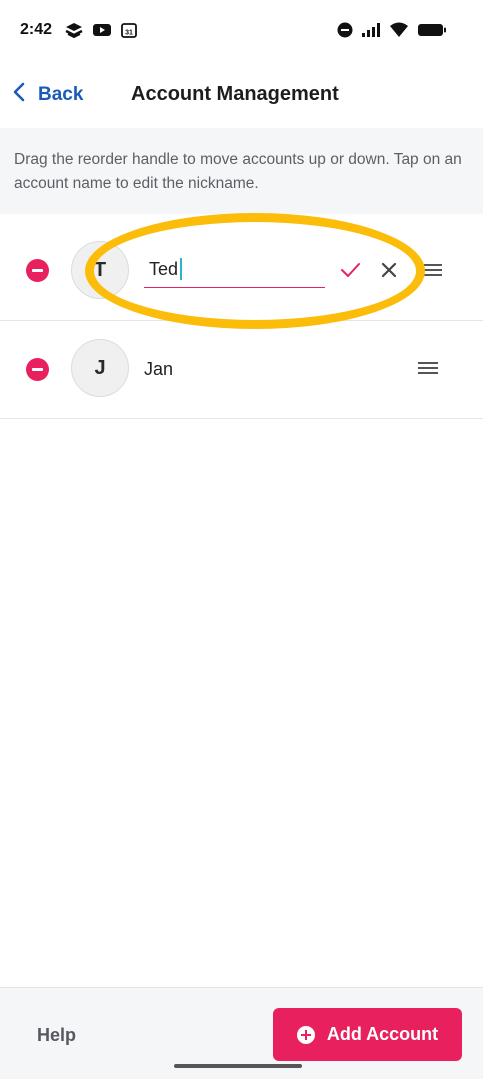 The width and height of the screenshot is (483, 1079). Describe the element at coordinates (371, 30) in the screenshot. I see `signal-icon` at that location.